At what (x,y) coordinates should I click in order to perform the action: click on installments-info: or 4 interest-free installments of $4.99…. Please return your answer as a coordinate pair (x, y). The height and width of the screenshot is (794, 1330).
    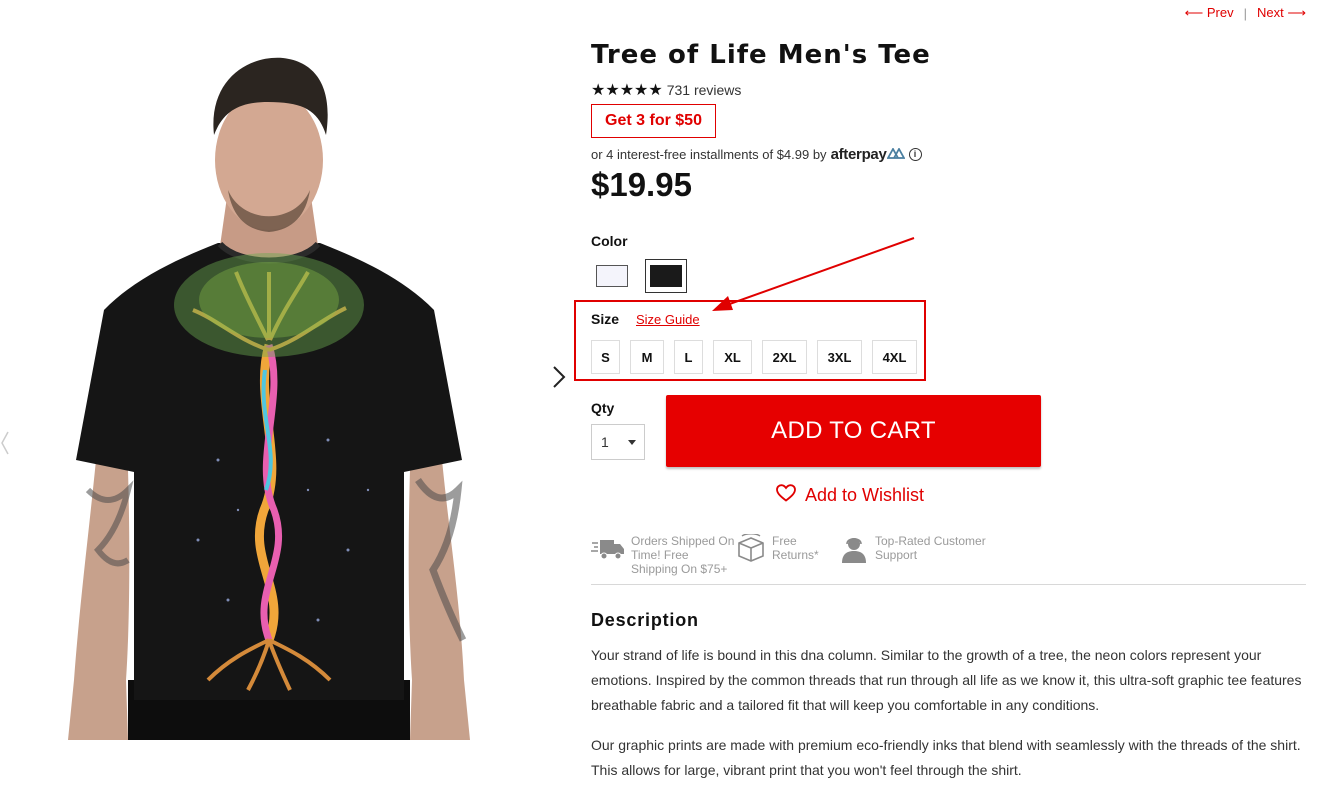
    Looking at the image, I should click on (756, 154).